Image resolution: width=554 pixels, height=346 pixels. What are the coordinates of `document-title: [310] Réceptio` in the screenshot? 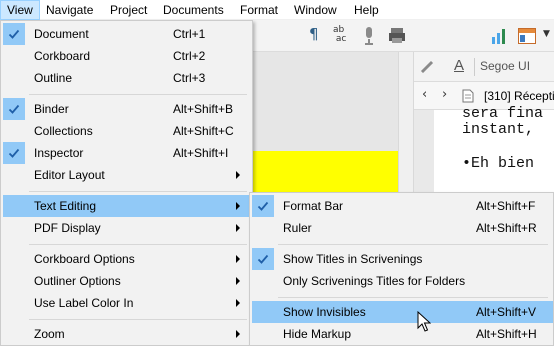 It's located at (519, 96).